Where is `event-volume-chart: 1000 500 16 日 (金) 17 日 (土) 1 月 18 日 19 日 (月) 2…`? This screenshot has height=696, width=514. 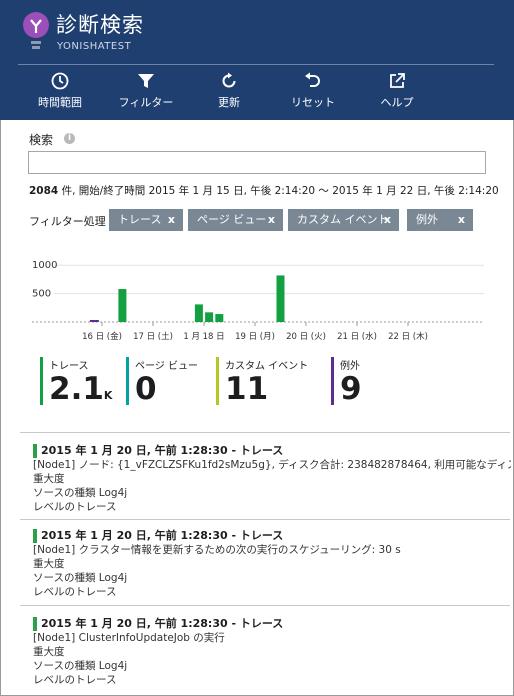
event-volume-chart: 1000 500 16 日 (金) 17 日 (土) 1 月 18 日 19 日 (月) 2… is located at coordinates (258, 297).